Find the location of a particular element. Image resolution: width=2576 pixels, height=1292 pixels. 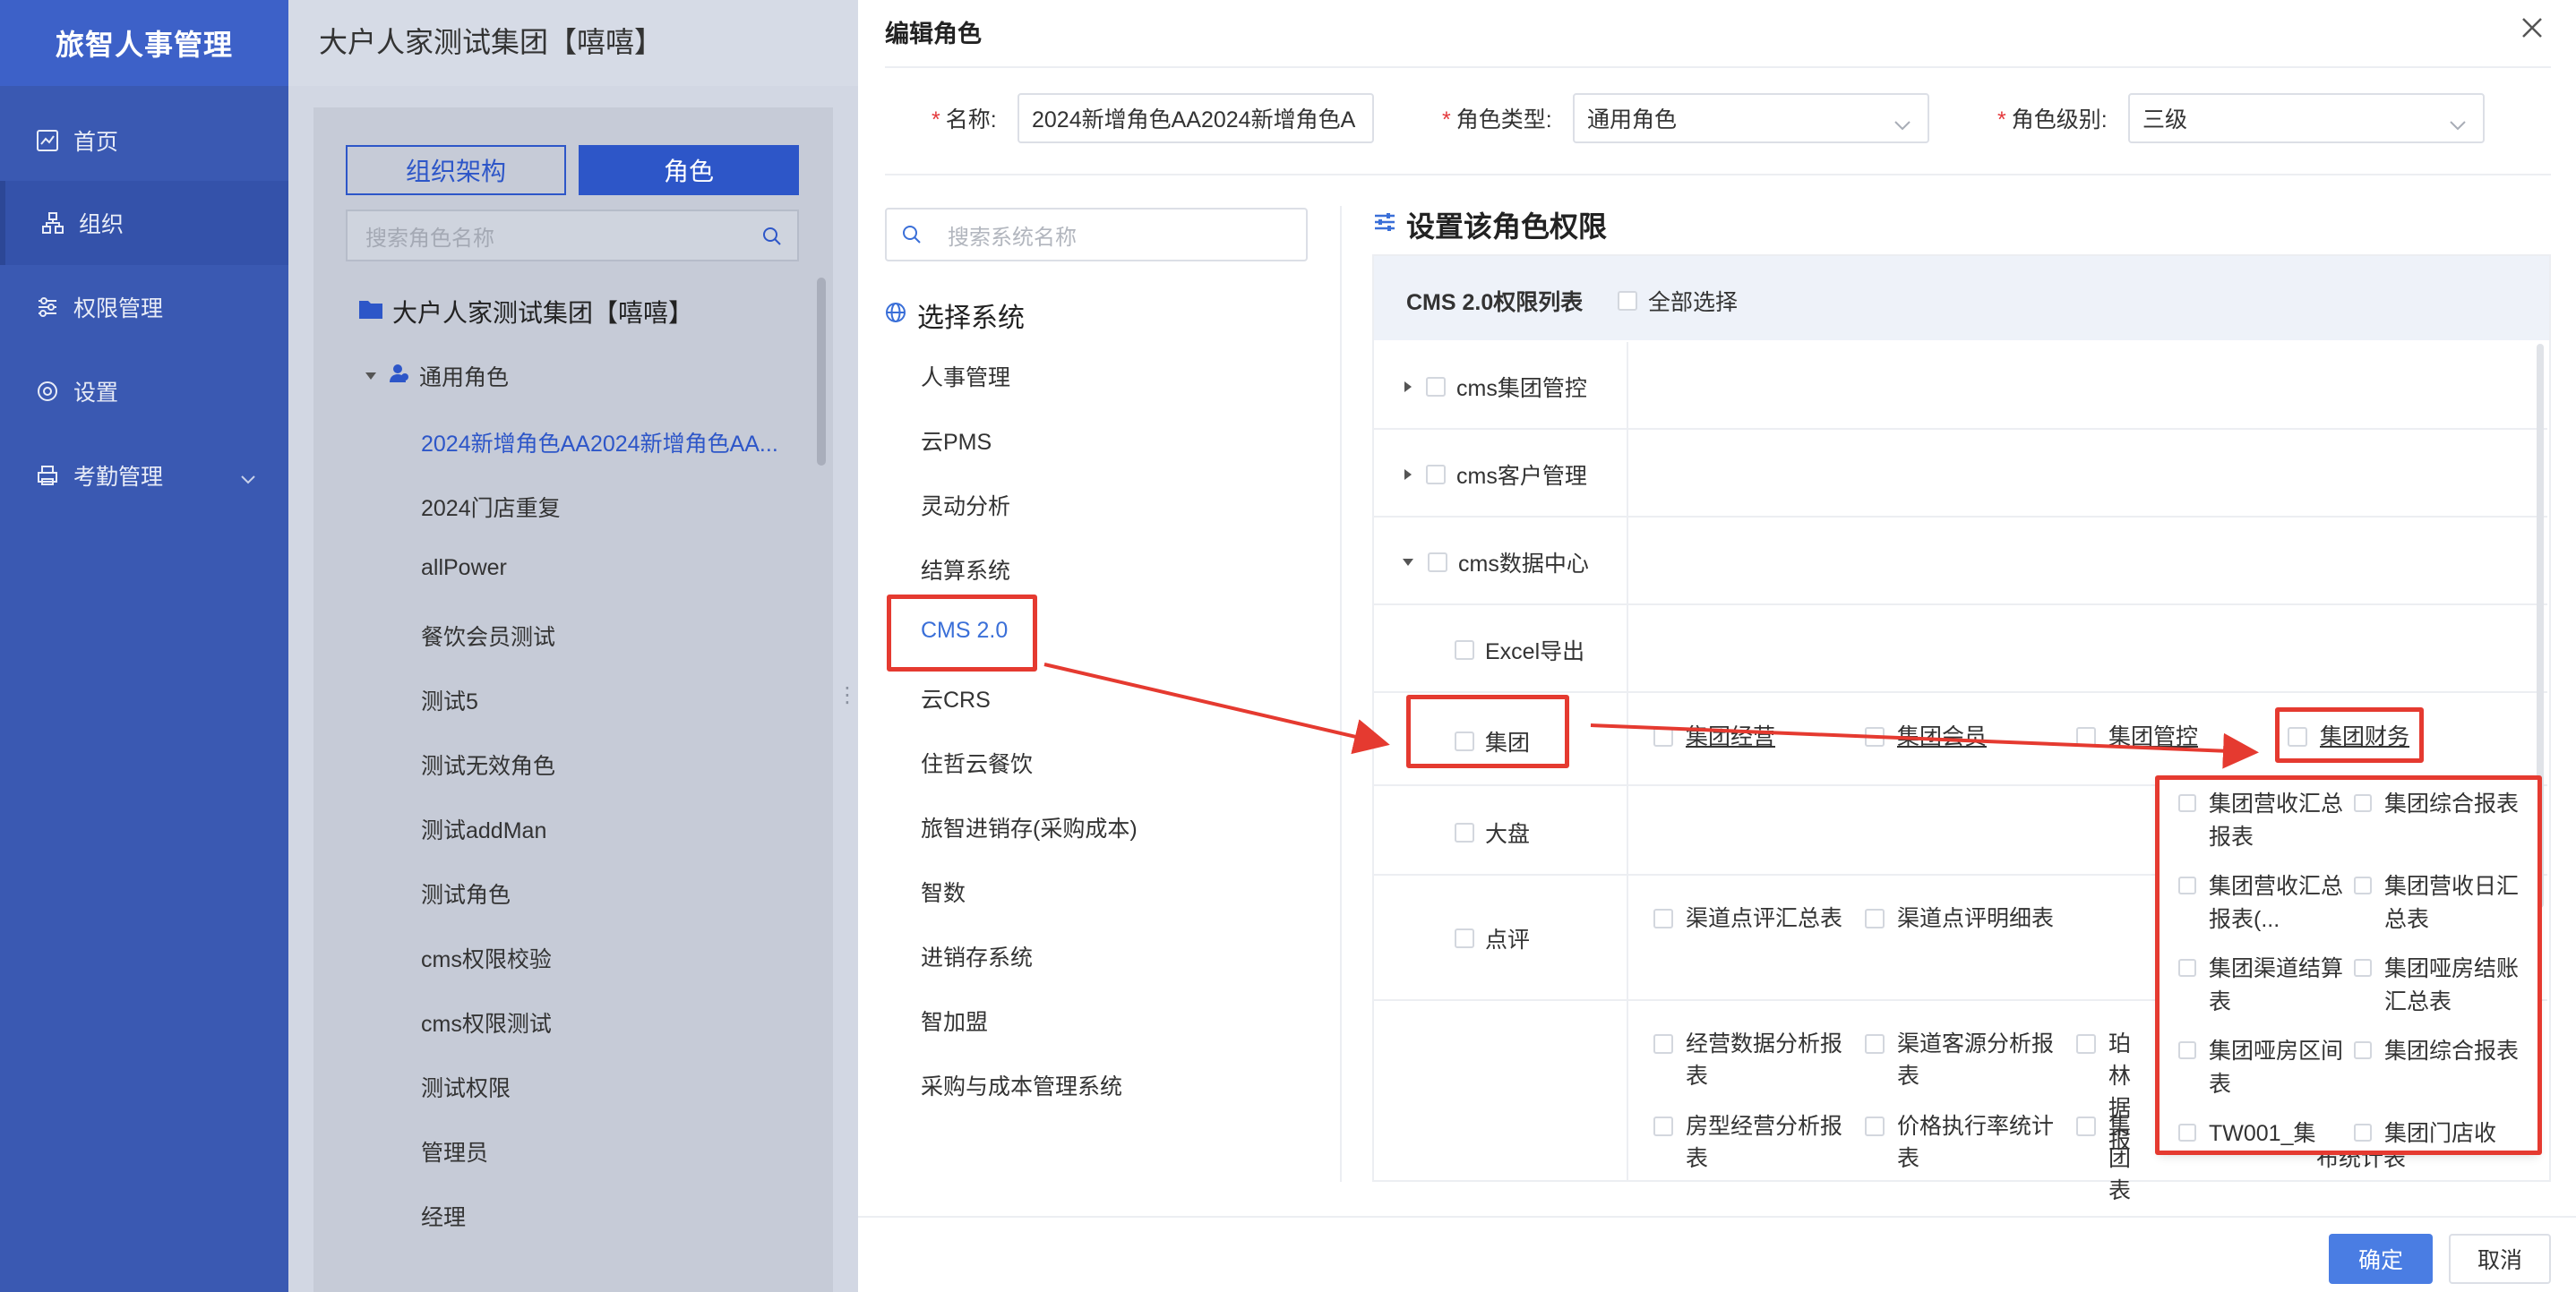

system-item: 智加盟 is located at coordinates (954, 1021).